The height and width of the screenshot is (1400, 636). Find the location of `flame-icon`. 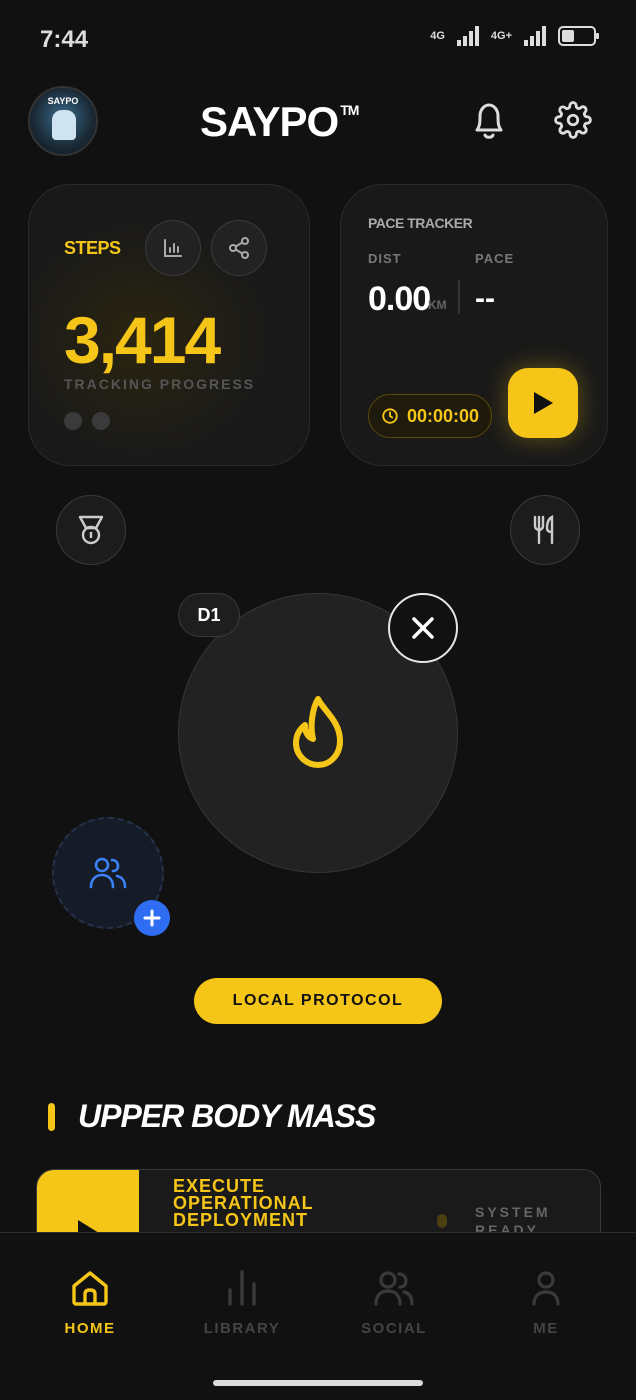

flame-icon is located at coordinates (318, 732).